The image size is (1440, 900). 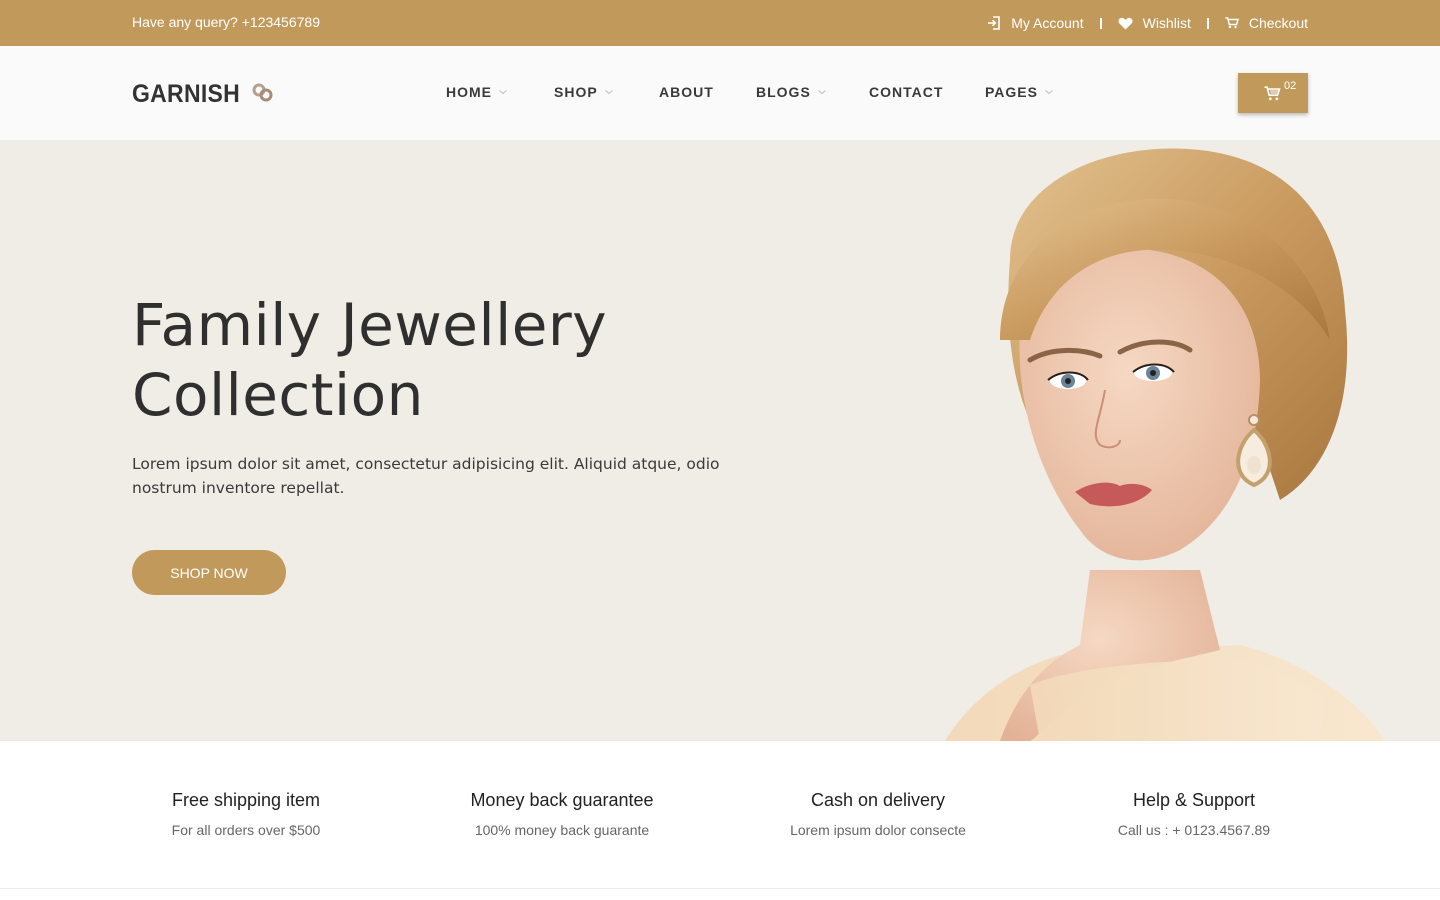 I want to click on nav-shop: SHOP, so click(x=584, y=92).